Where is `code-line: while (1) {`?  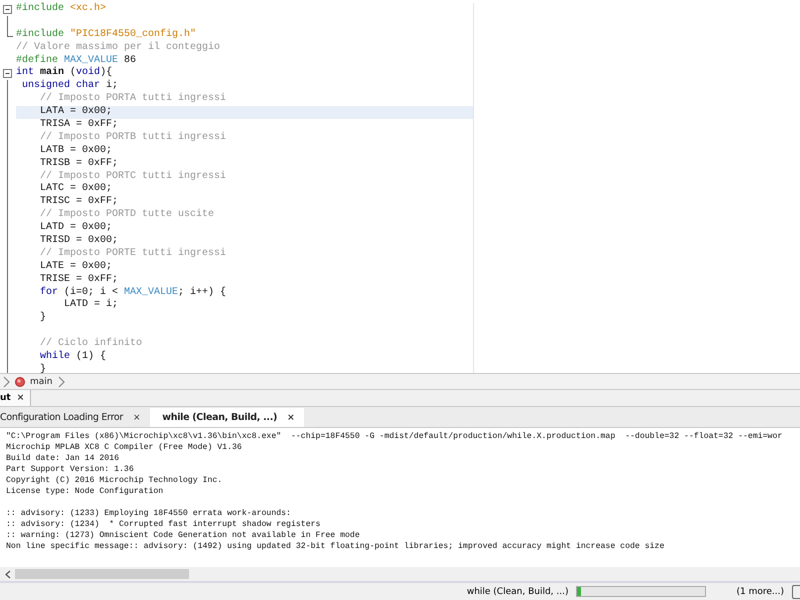
code-line: while (1) { is located at coordinates (73, 357).